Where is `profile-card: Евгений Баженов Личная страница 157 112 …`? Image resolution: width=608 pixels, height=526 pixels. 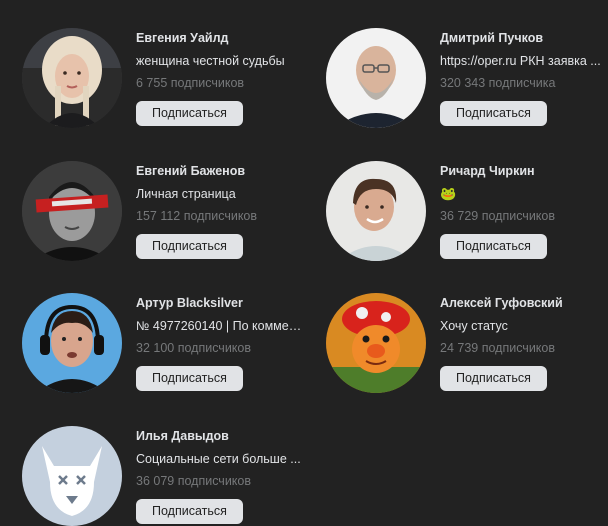
profile-card: Евгений Баженов Личная страница 157 112 … is located at coordinates (145, 197).